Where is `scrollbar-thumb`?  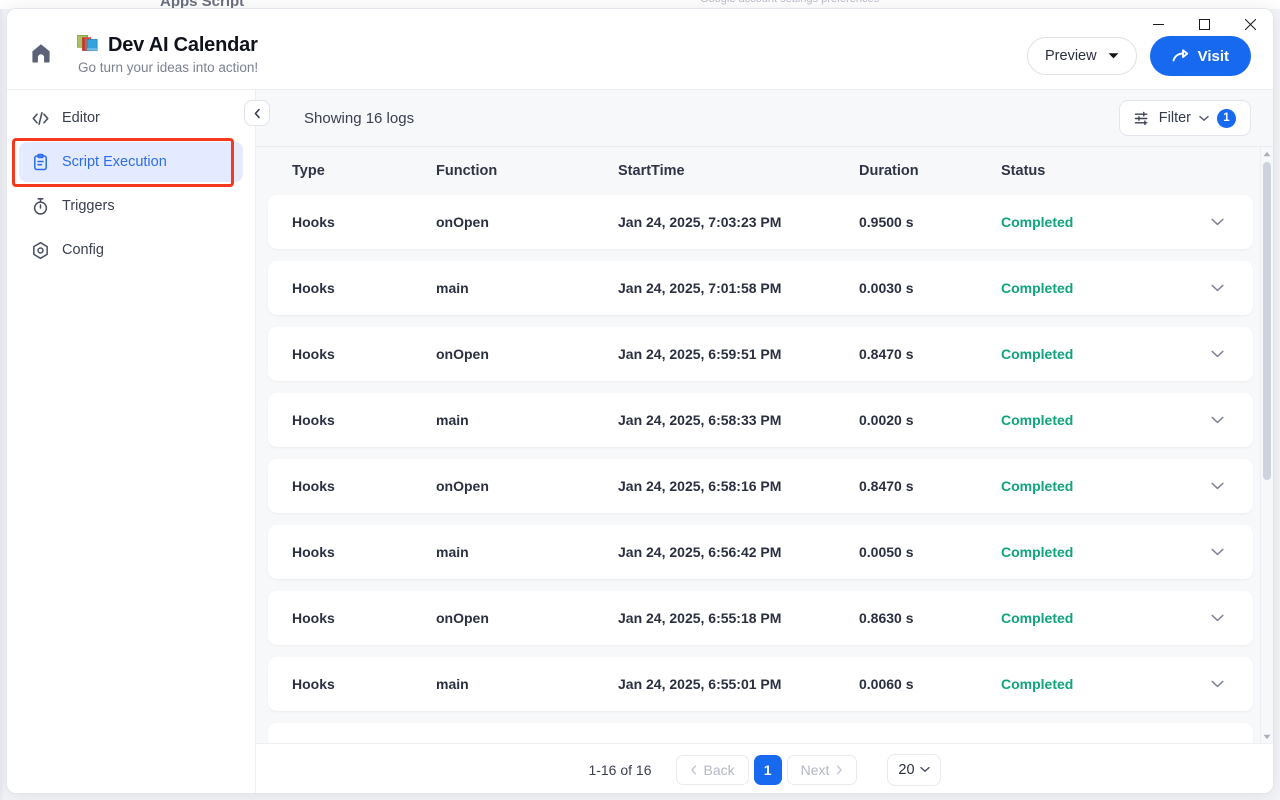 scrollbar-thumb is located at coordinates (1267, 321).